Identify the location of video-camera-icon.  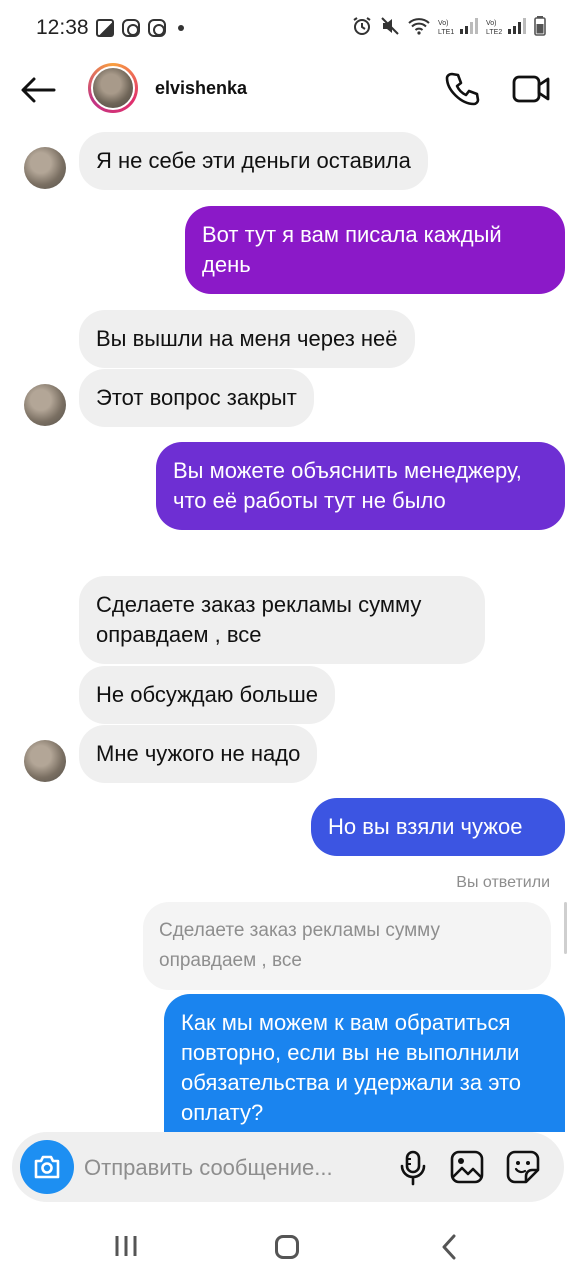
(531, 89).